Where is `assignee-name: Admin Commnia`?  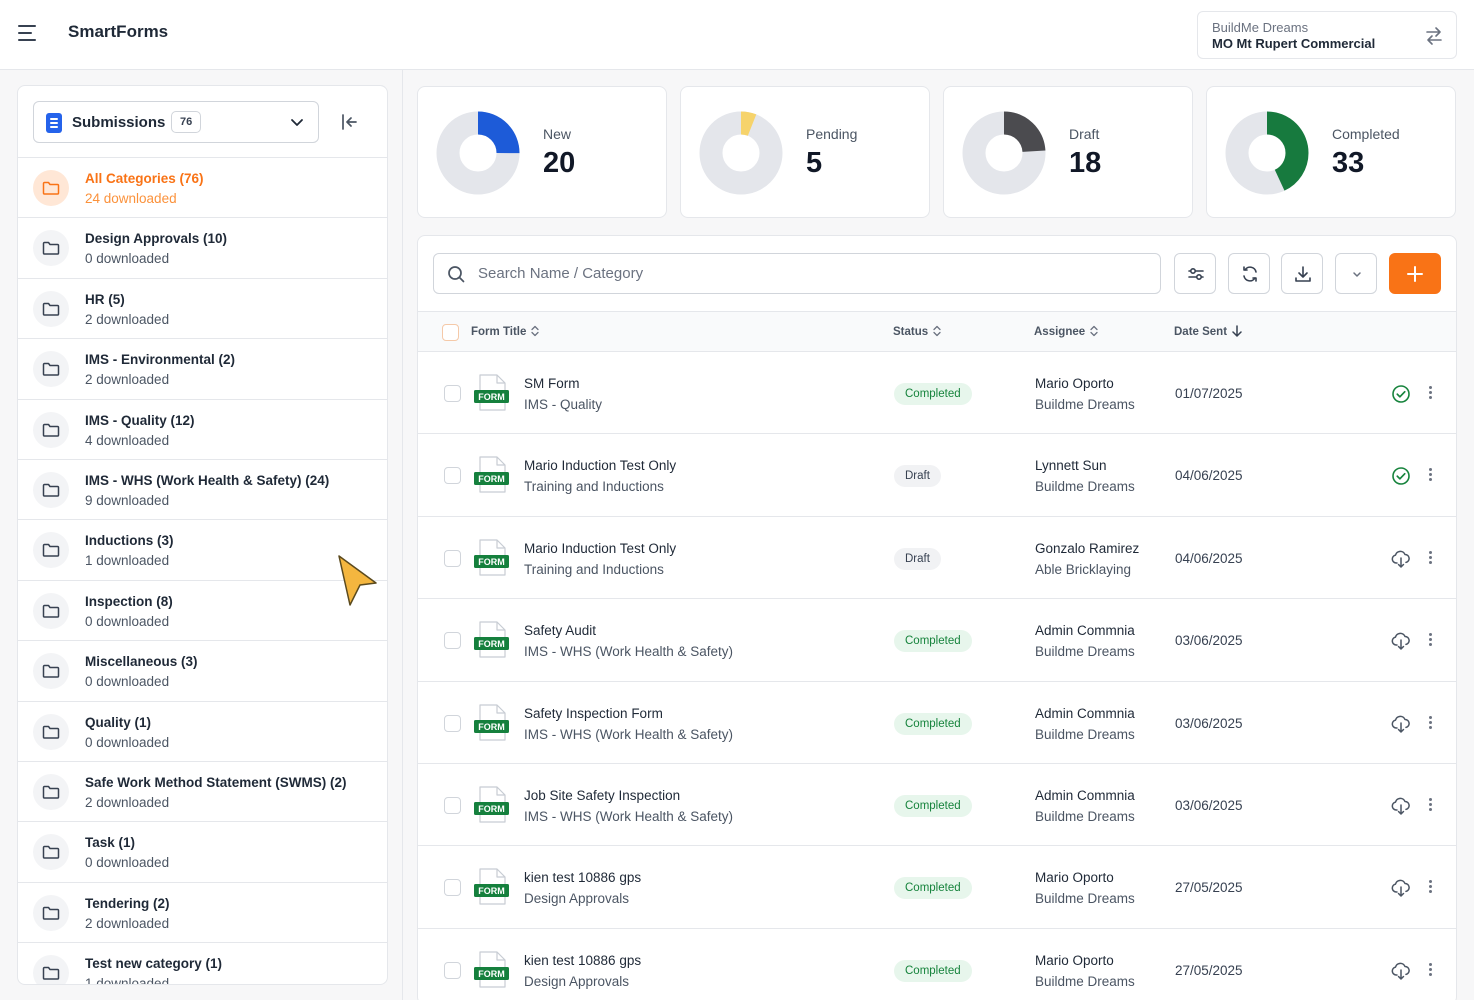 assignee-name: Admin Commnia is located at coordinates (1085, 795).